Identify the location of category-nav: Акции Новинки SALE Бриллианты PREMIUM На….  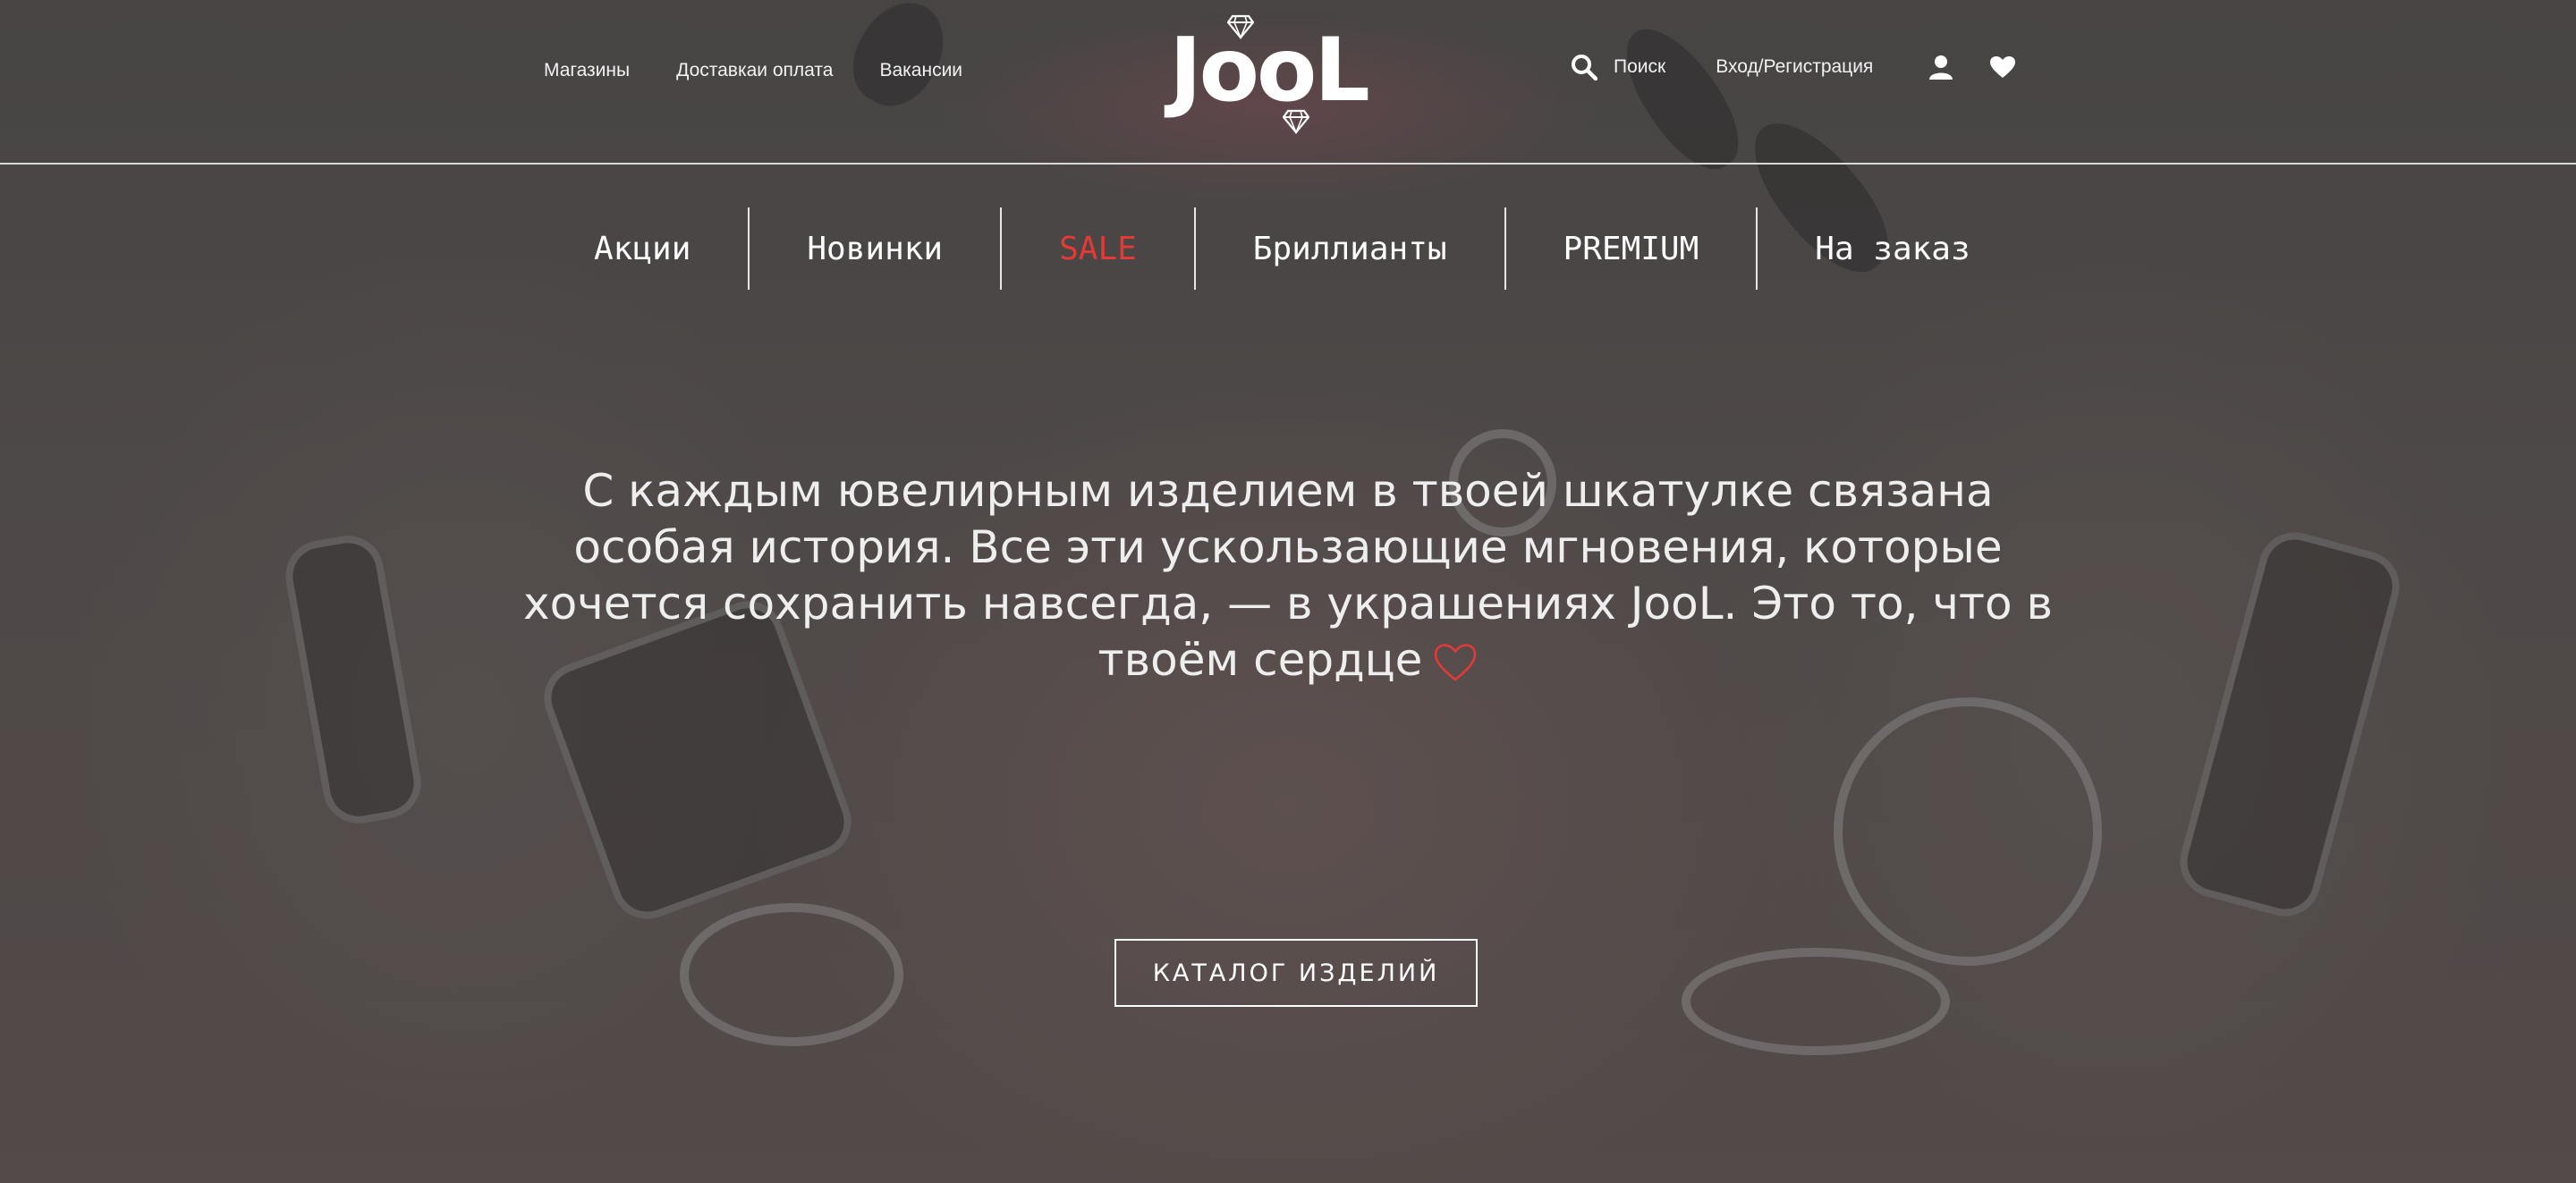
(1282, 248).